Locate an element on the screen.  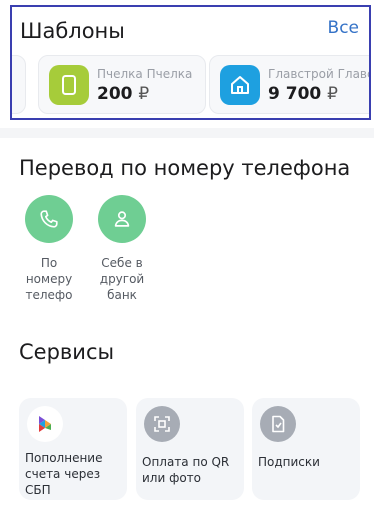
service-qr-payment: Оплата по QR или фото is located at coordinates (190, 449).